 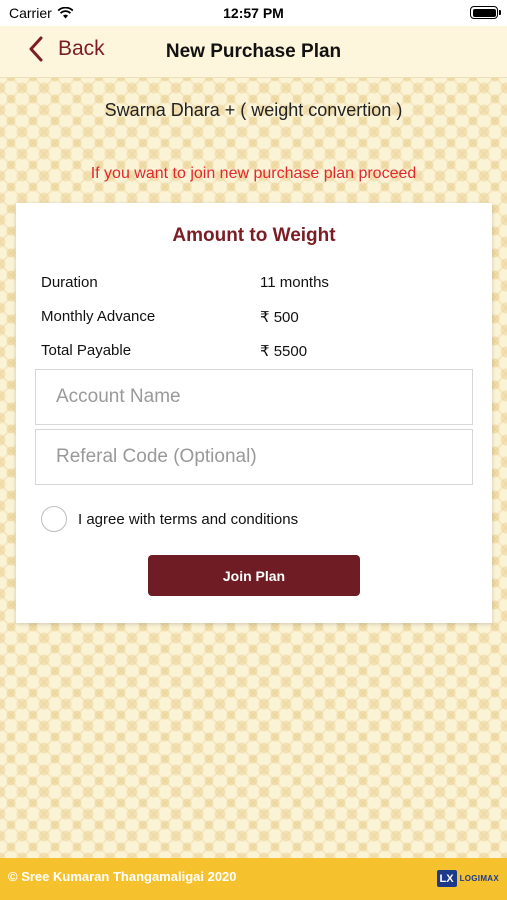 I want to click on monthly-advance-row: Monthly Advance ₹ 500, so click(x=256, y=318).